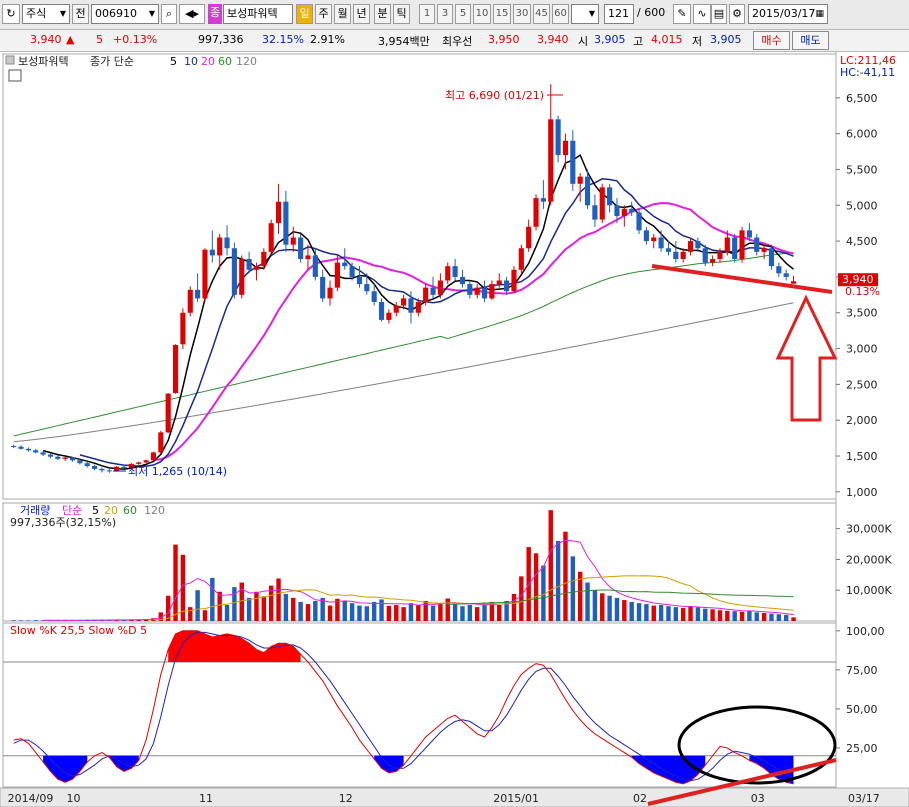 The width and height of the screenshot is (909, 807). I want to click on low-price: 3,905, so click(726, 39).